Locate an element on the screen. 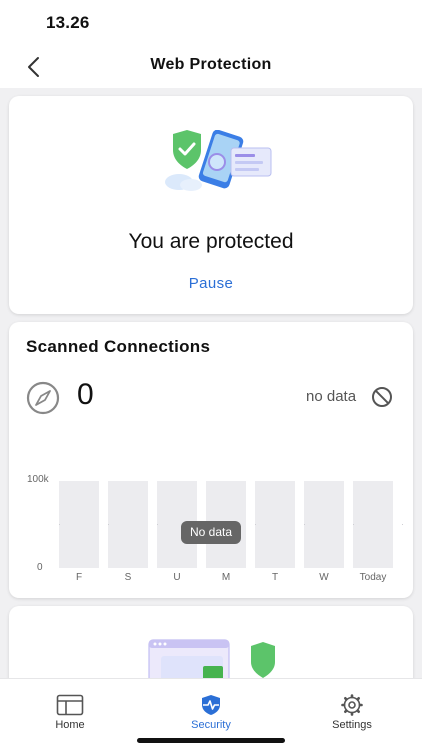 The width and height of the screenshot is (422, 750). x-tick-label: F is located at coordinates (79, 577).